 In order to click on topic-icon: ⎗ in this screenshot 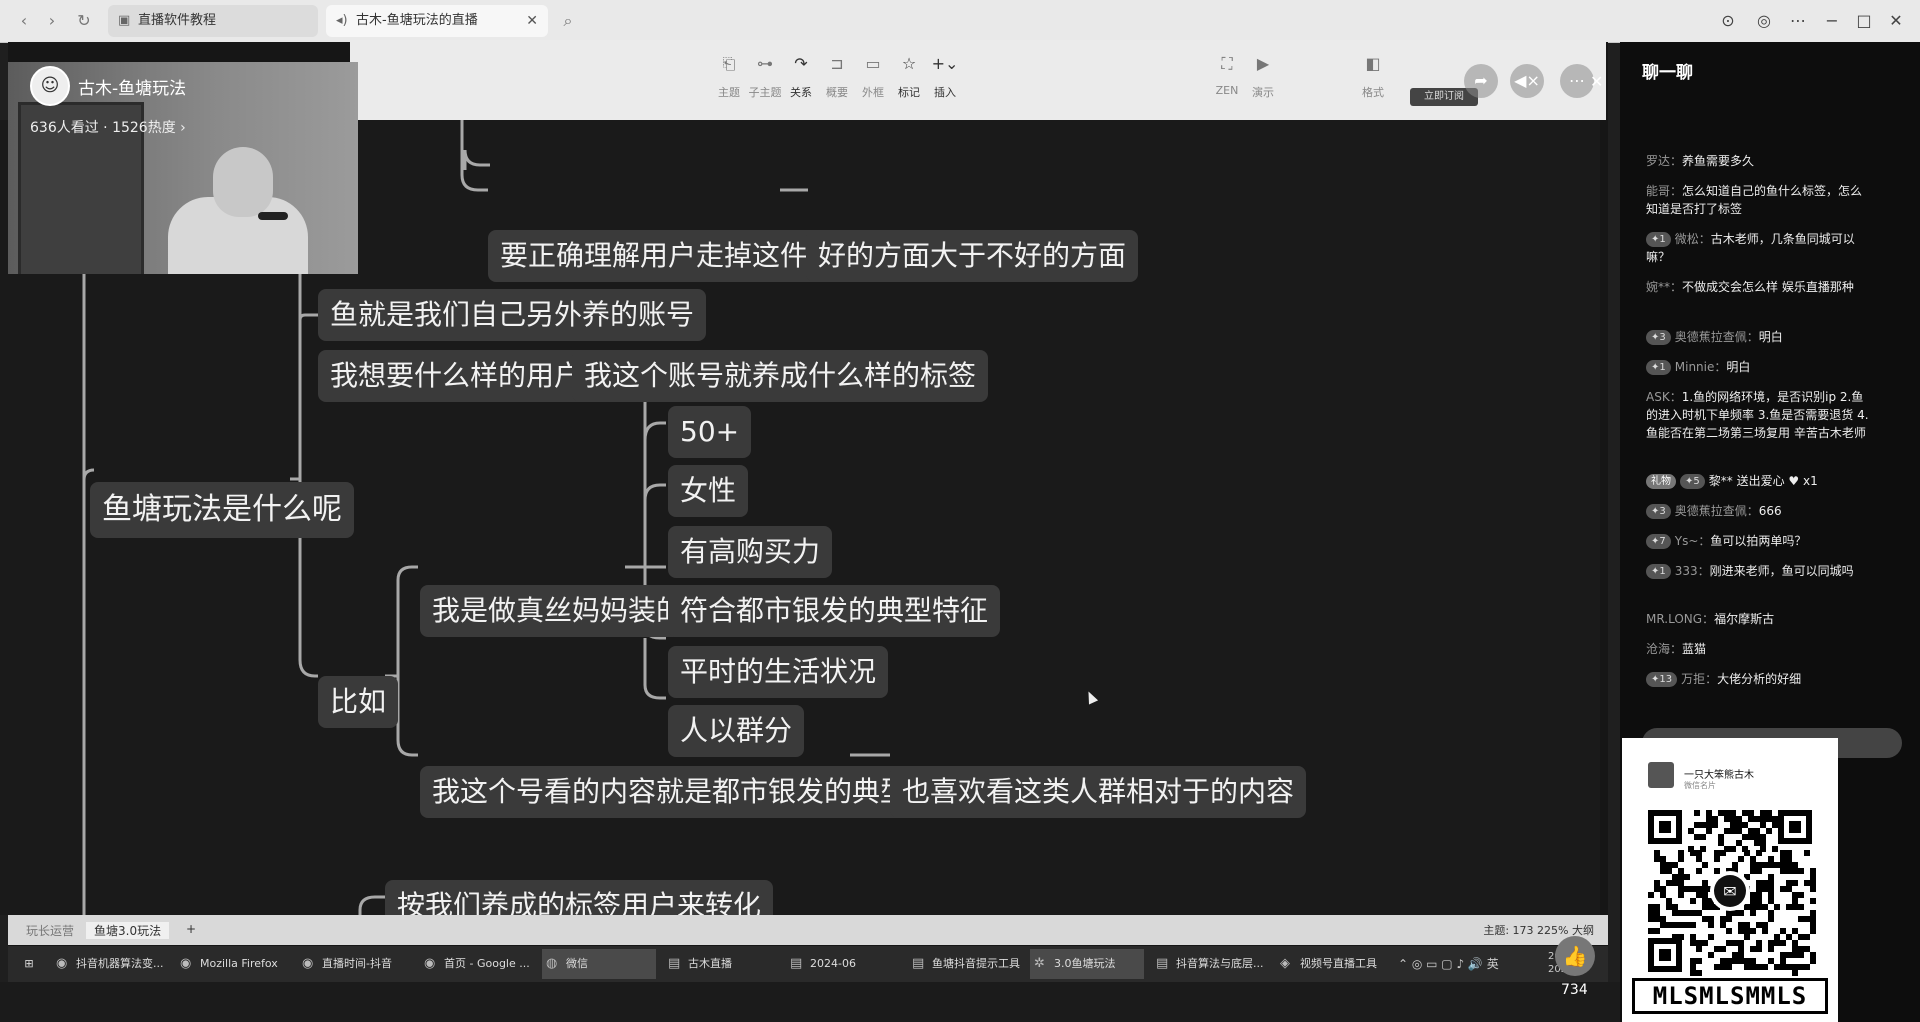, I will do `click(729, 63)`.